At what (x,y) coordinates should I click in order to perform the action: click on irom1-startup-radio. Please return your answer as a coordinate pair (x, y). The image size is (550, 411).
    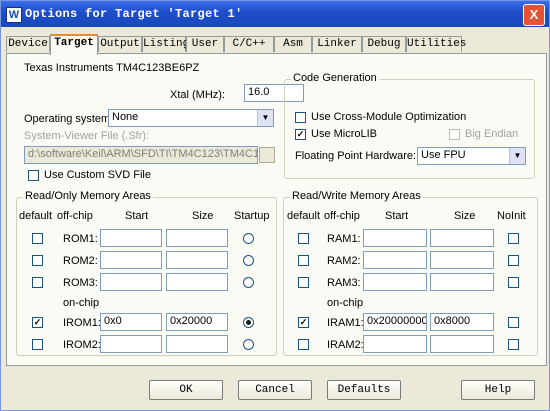
    Looking at the image, I should click on (248, 322).